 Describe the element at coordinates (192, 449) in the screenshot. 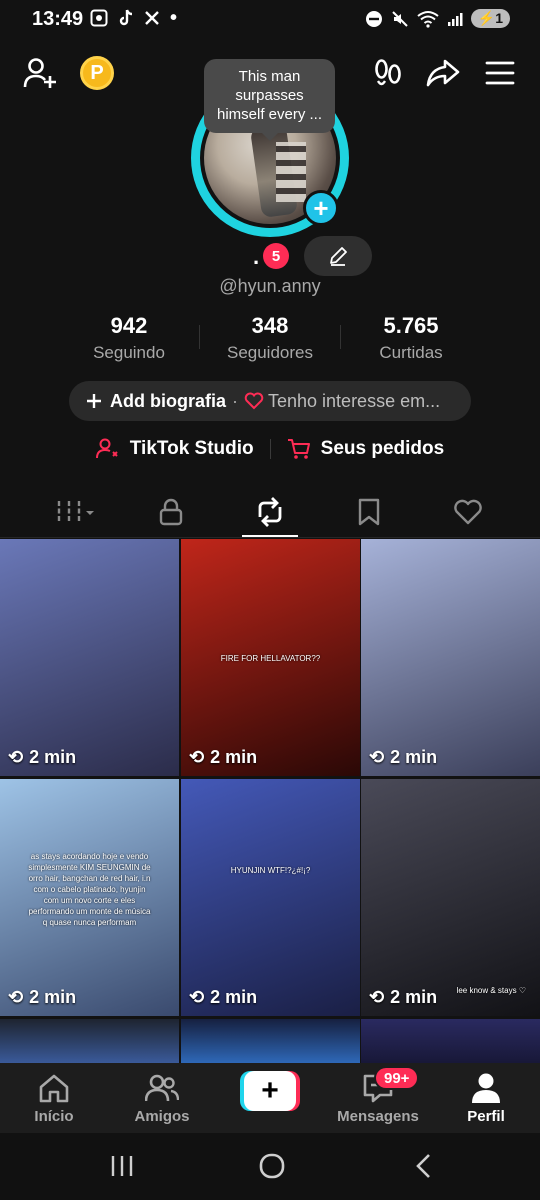

I see `tiktok-studio-link: TikTok Studio` at that location.